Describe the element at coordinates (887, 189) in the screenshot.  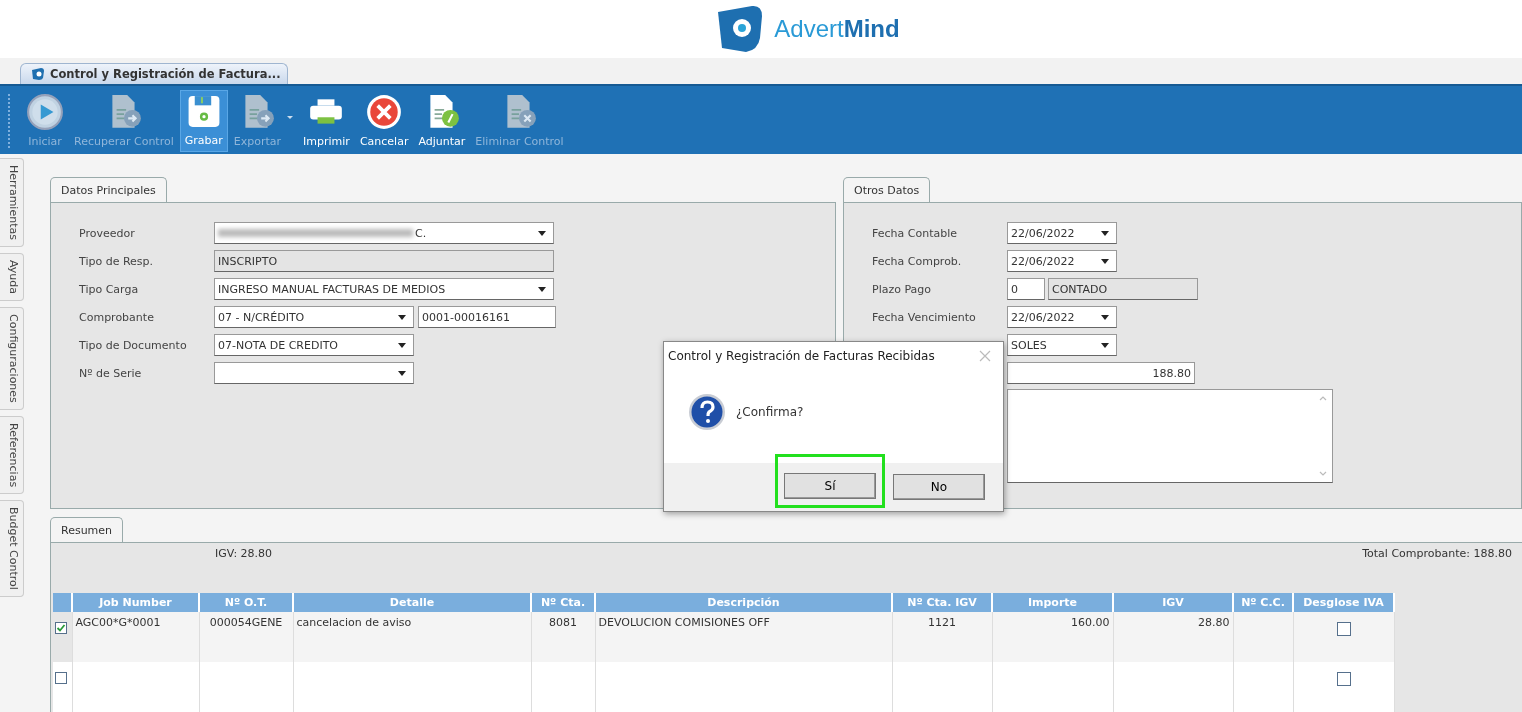
I see `panel-tab: Otros Datos` at that location.